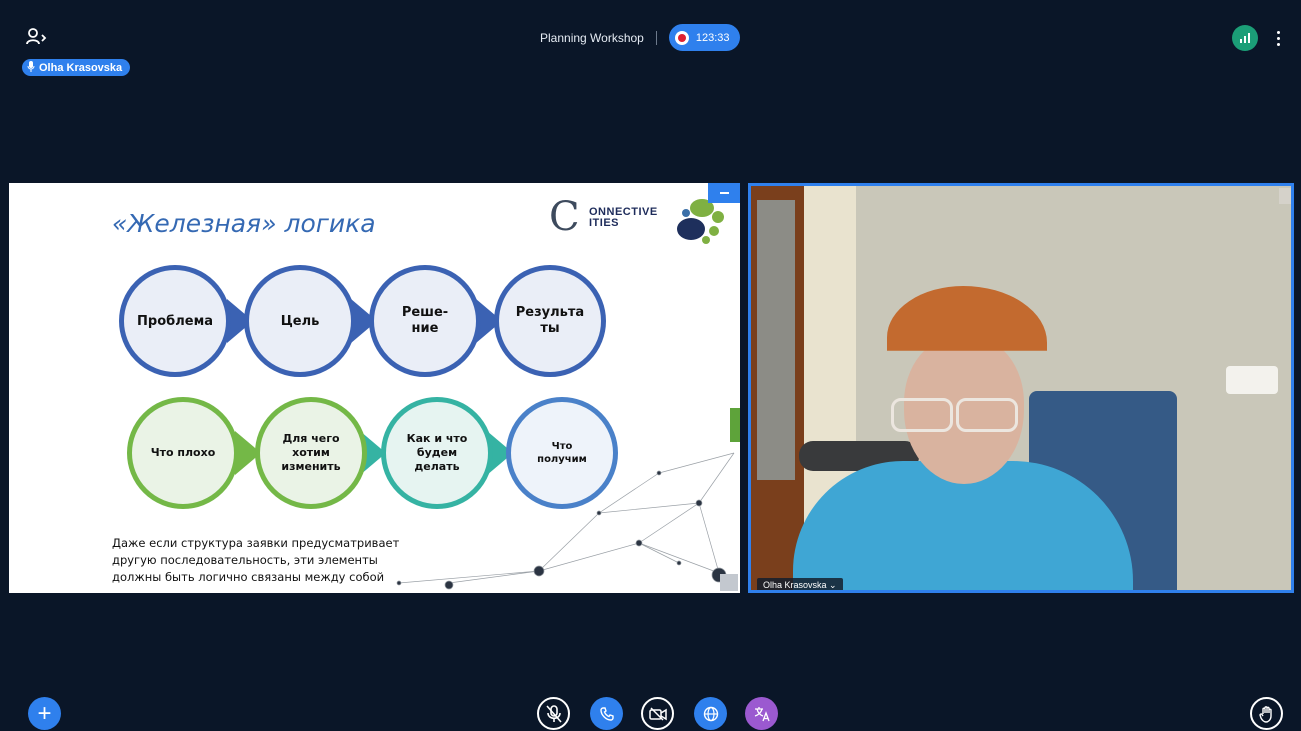  I want to click on fullscreen-presentation-icon, so click(729, 582).